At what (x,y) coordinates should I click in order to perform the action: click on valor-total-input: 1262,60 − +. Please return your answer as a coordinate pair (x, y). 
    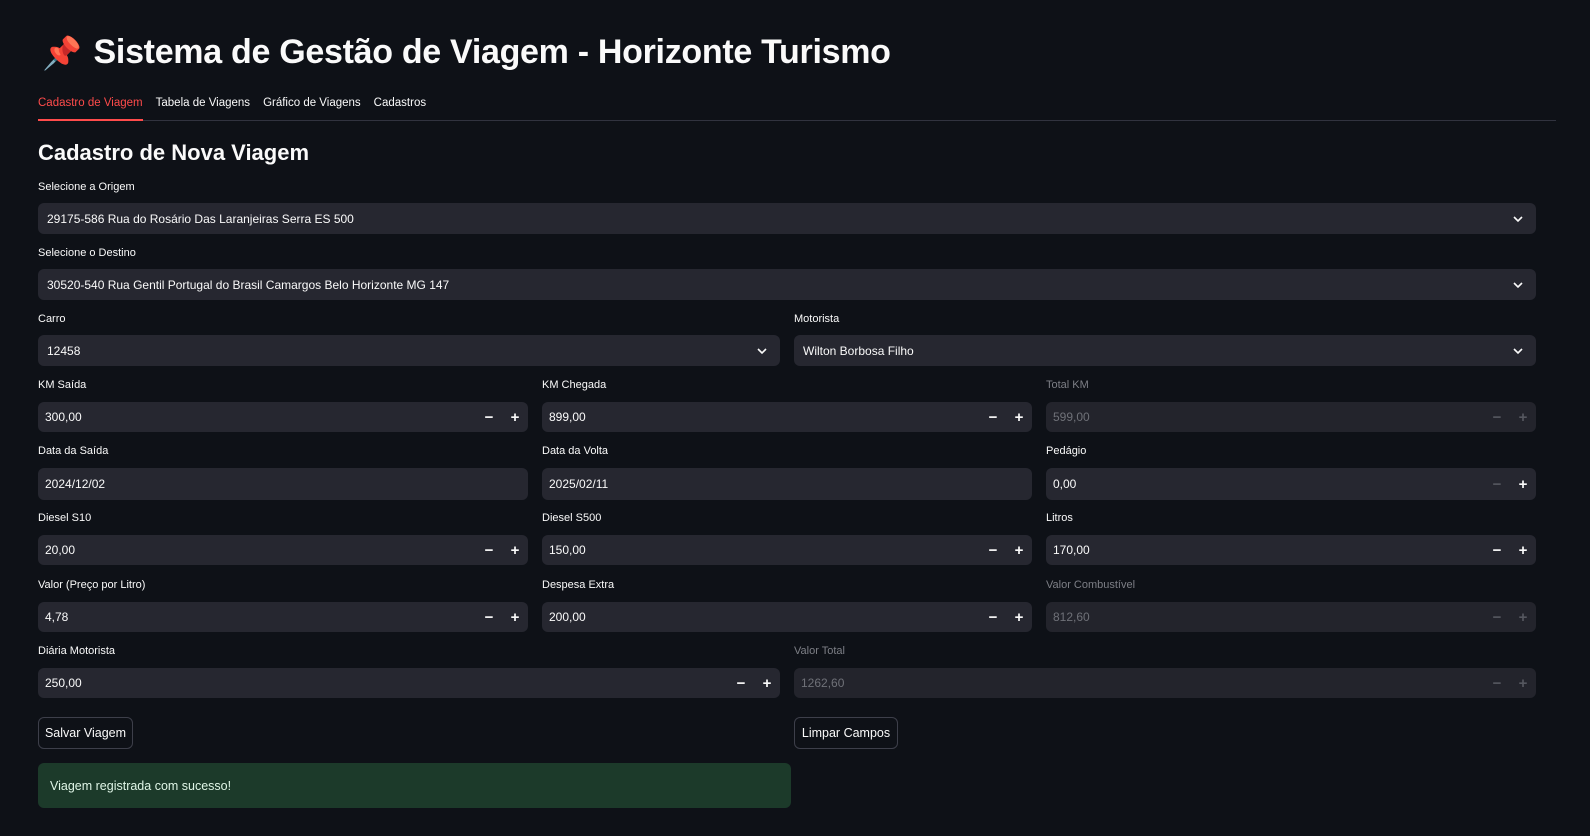
    Looking at the image, I should click on (1165, 683).